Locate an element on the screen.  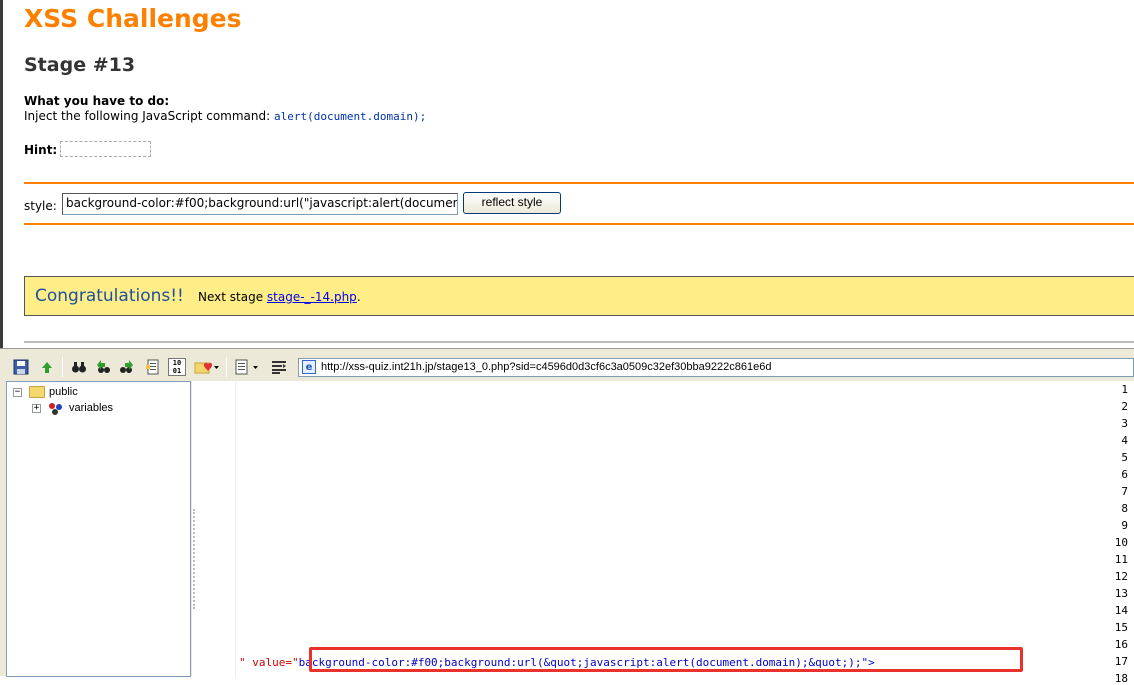
todo-label: What you have to do: is located at coordinates (97, 101).